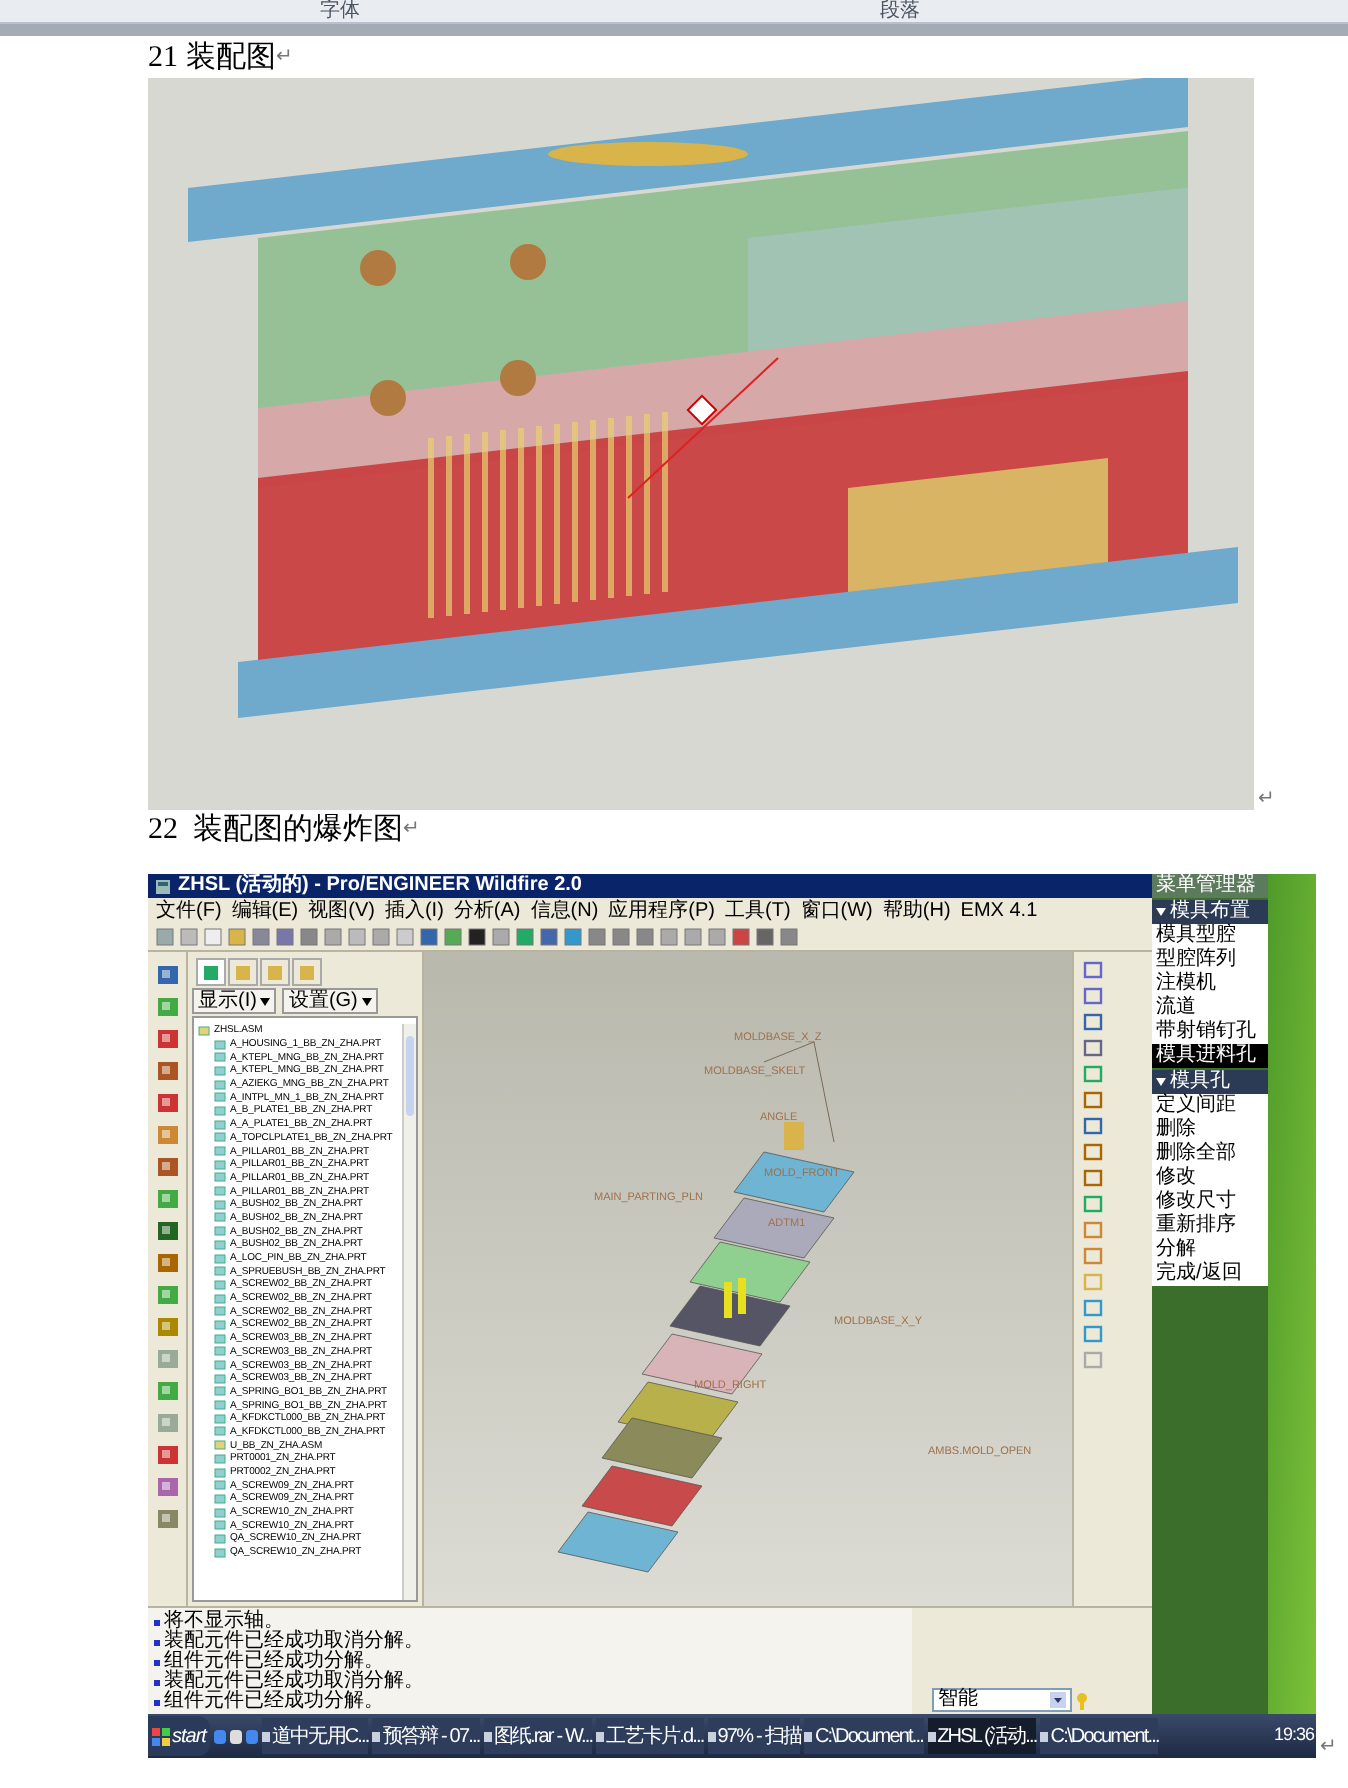 Image resolution: width=1348 pixels, height=1788 pixels. I want to click on menu-manager-item: 流道, so click(1210, 1008).